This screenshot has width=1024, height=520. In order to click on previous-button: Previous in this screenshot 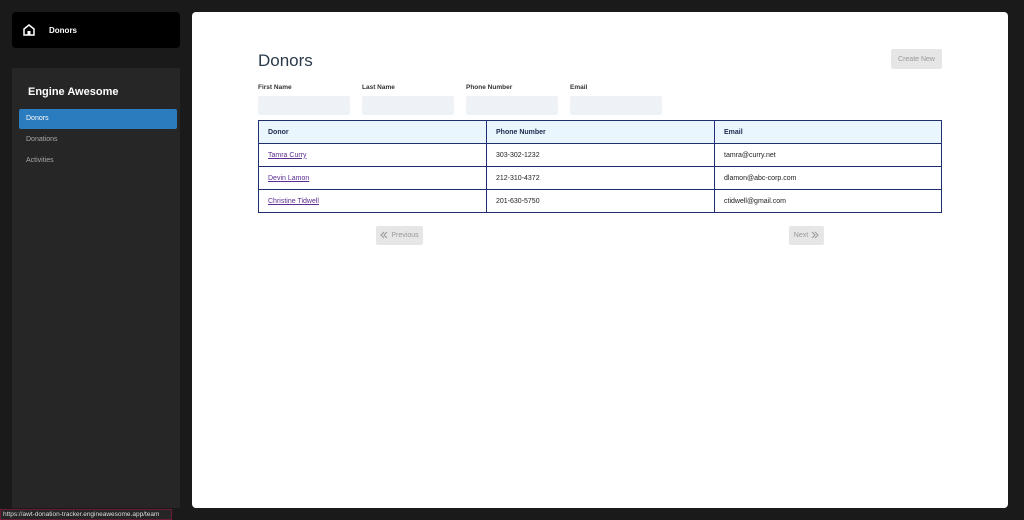, I will do `click(399, 235)`.